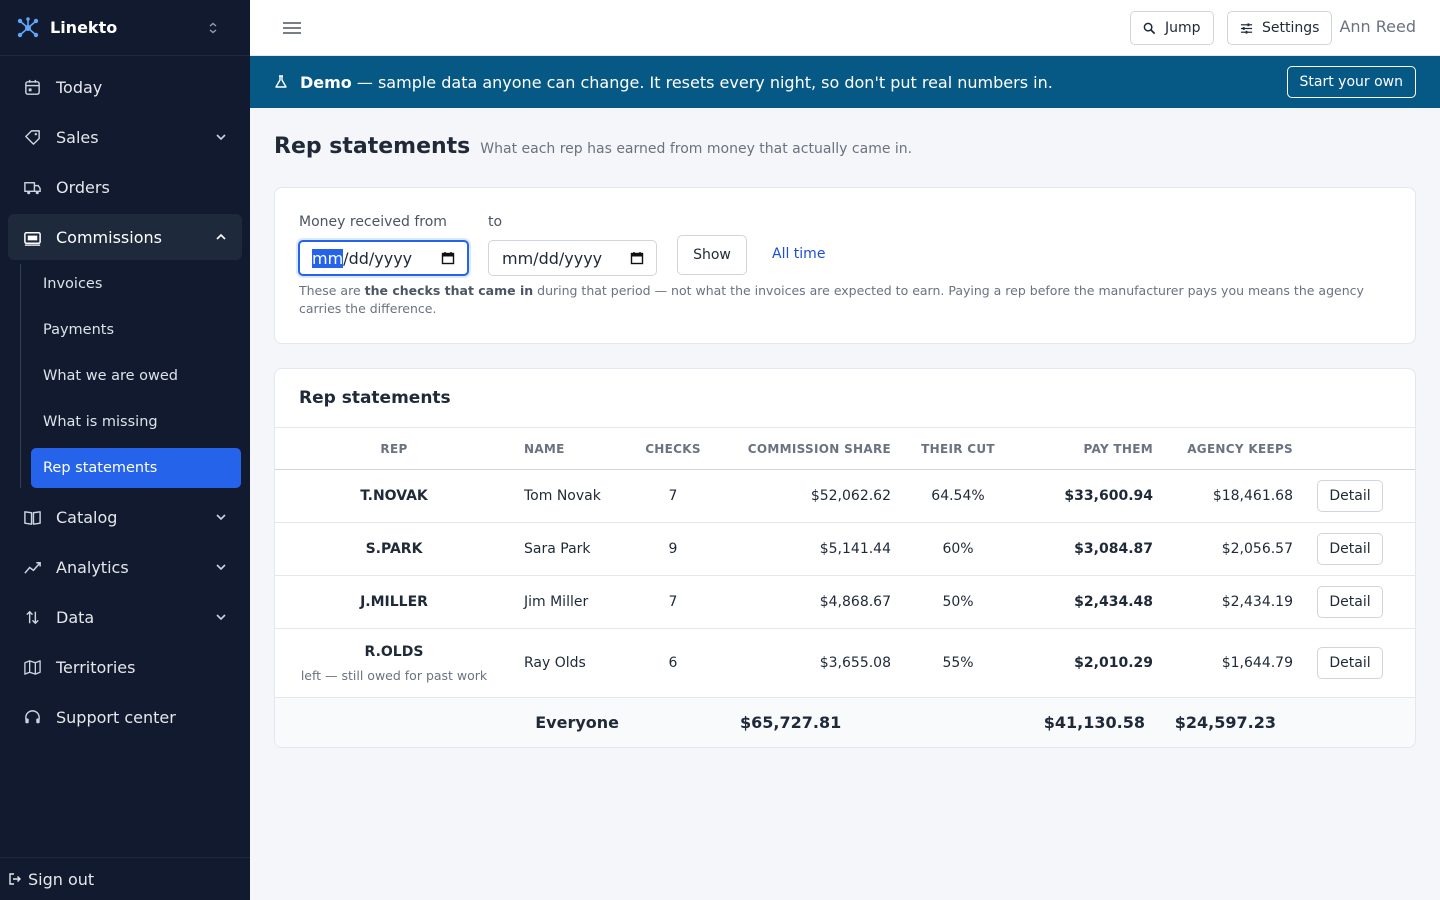 This screenshot has width=1440, height=900. Describe the element at coordinates (1223, 549) in the screenshot. I see `agency-keeps: $2,056.57` at that location.